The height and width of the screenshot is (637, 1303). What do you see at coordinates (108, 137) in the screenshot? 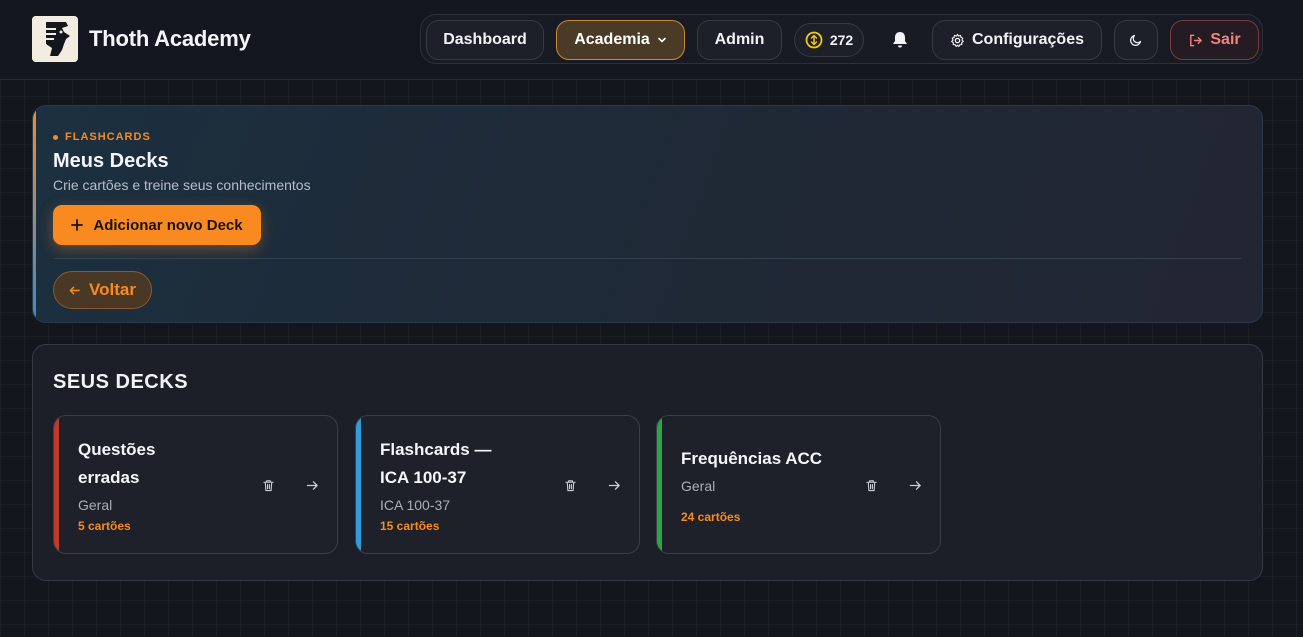
I see `eyebrow-label: FLASHCARDS` at bounding box center [108, 137].